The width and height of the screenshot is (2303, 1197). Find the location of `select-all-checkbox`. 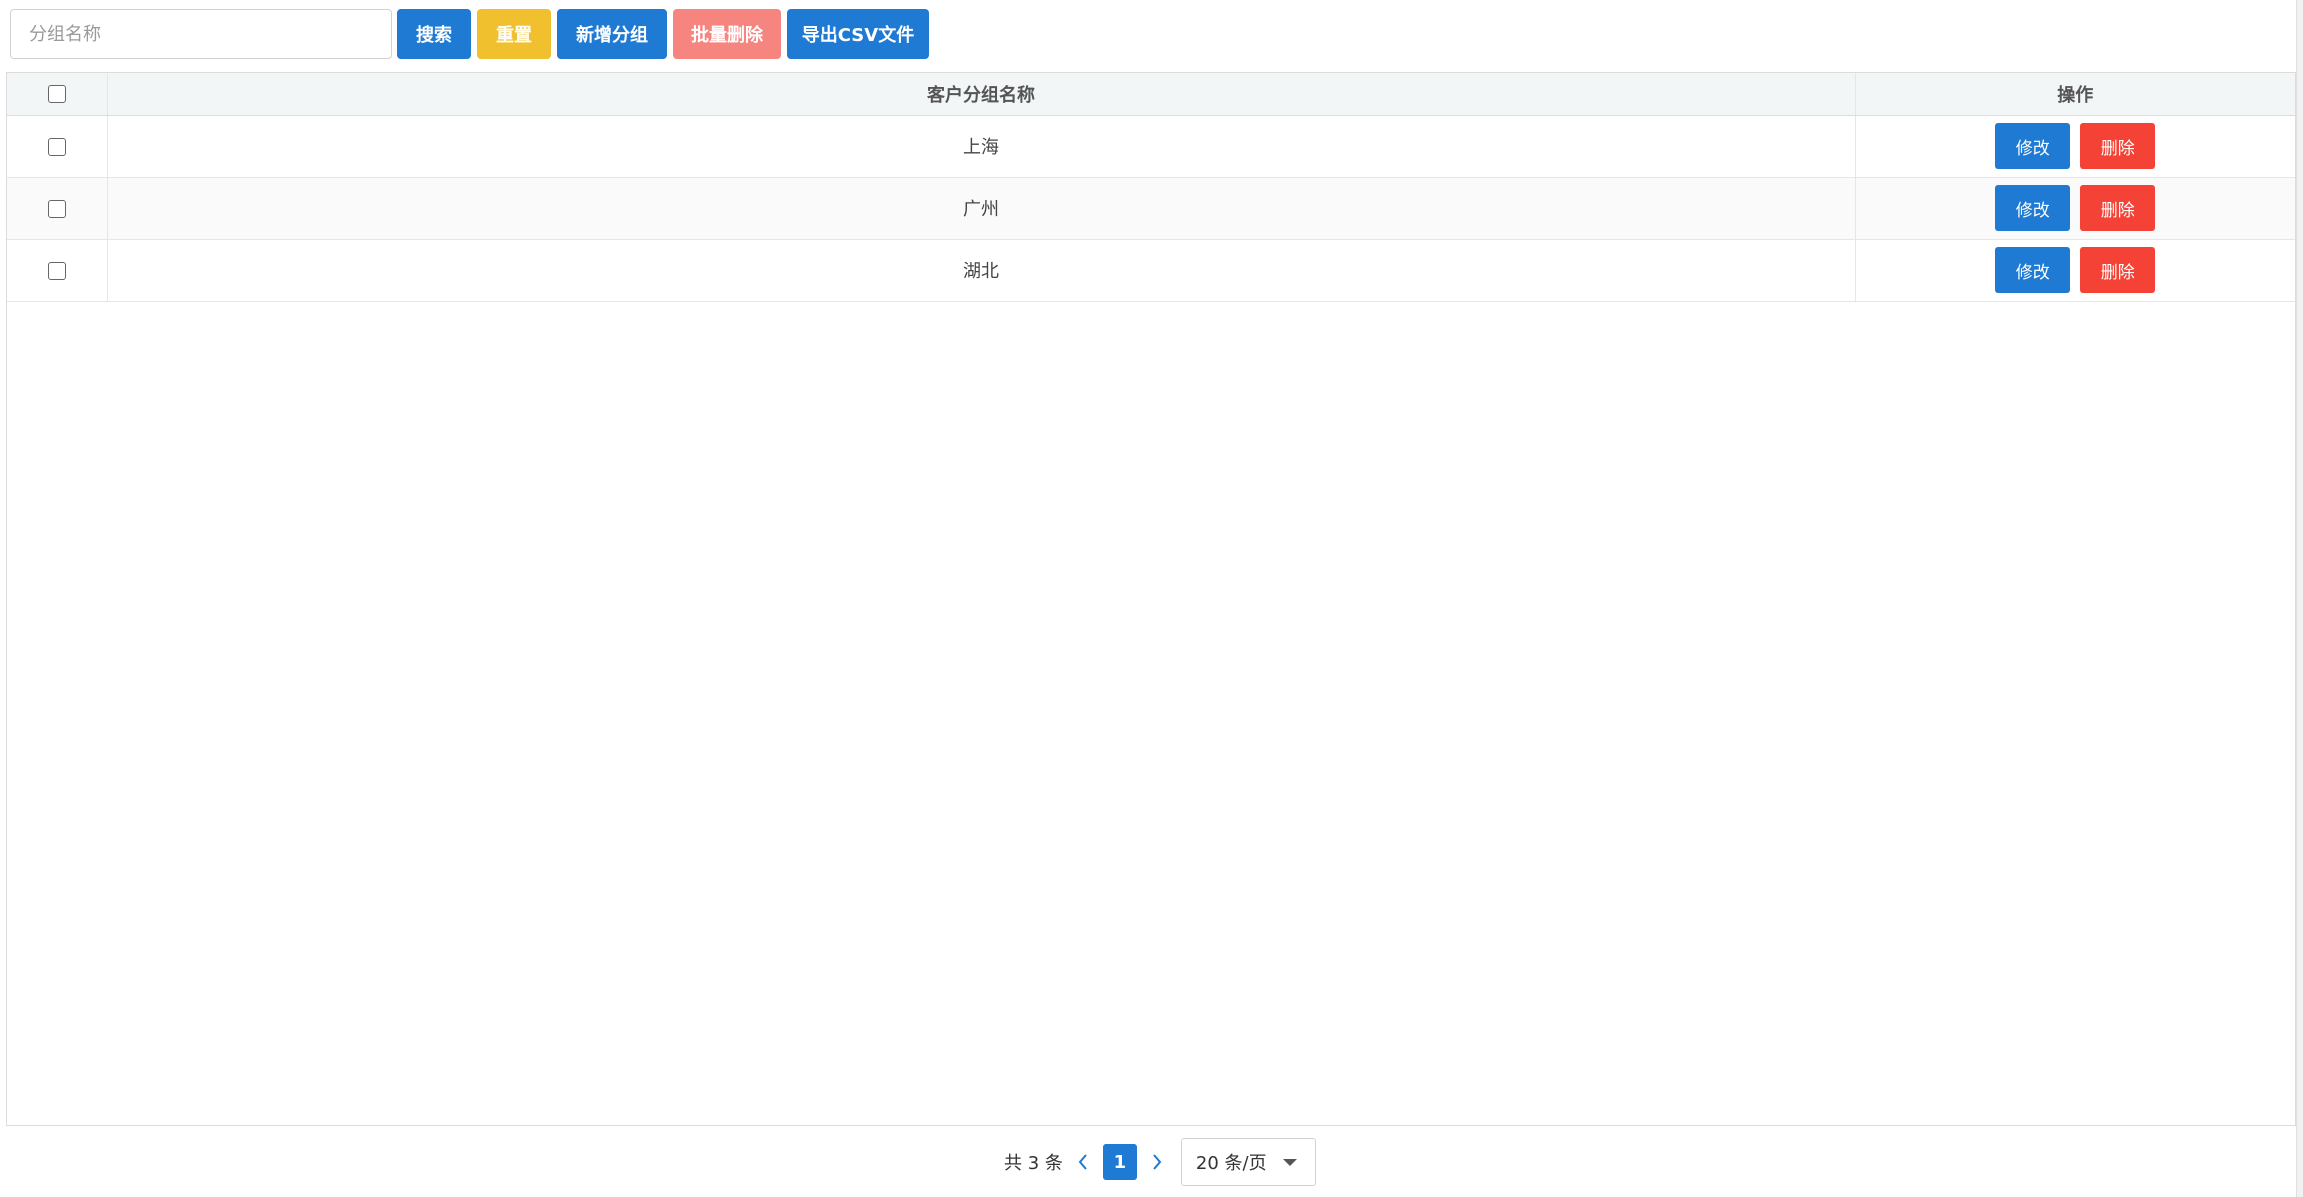

select-all-checkbox is located at coordinates (56, 94).